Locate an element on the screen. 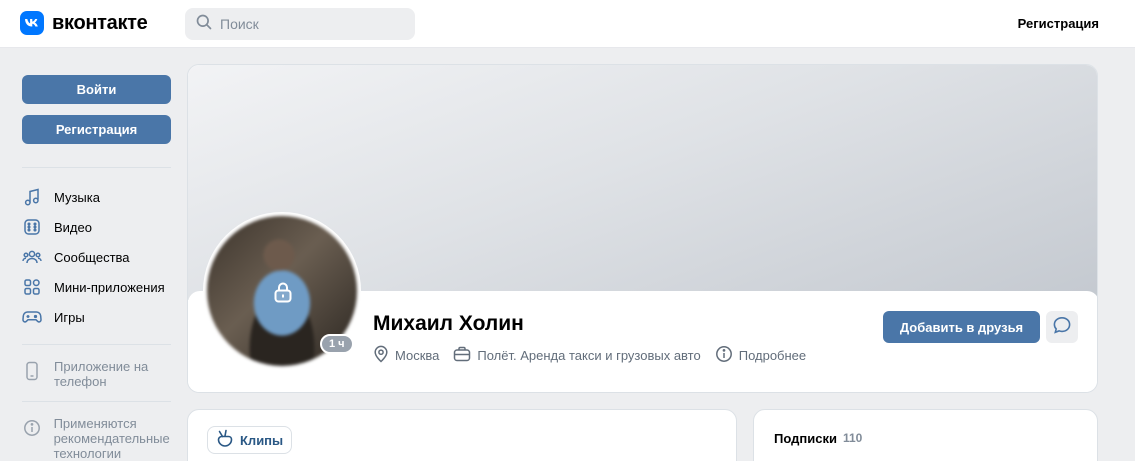  recommendations-label: Применяются рекомендательные технологии is located at coordinates (111, 438).